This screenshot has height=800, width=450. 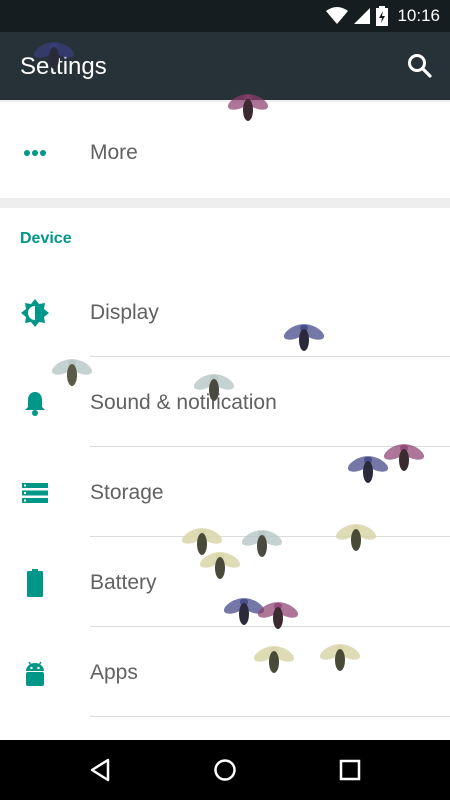 What do you see at coordinates (183, 402) in the screenshot?
I see `settings-item-label: Sound & notification` at bounding box center [183, 402].